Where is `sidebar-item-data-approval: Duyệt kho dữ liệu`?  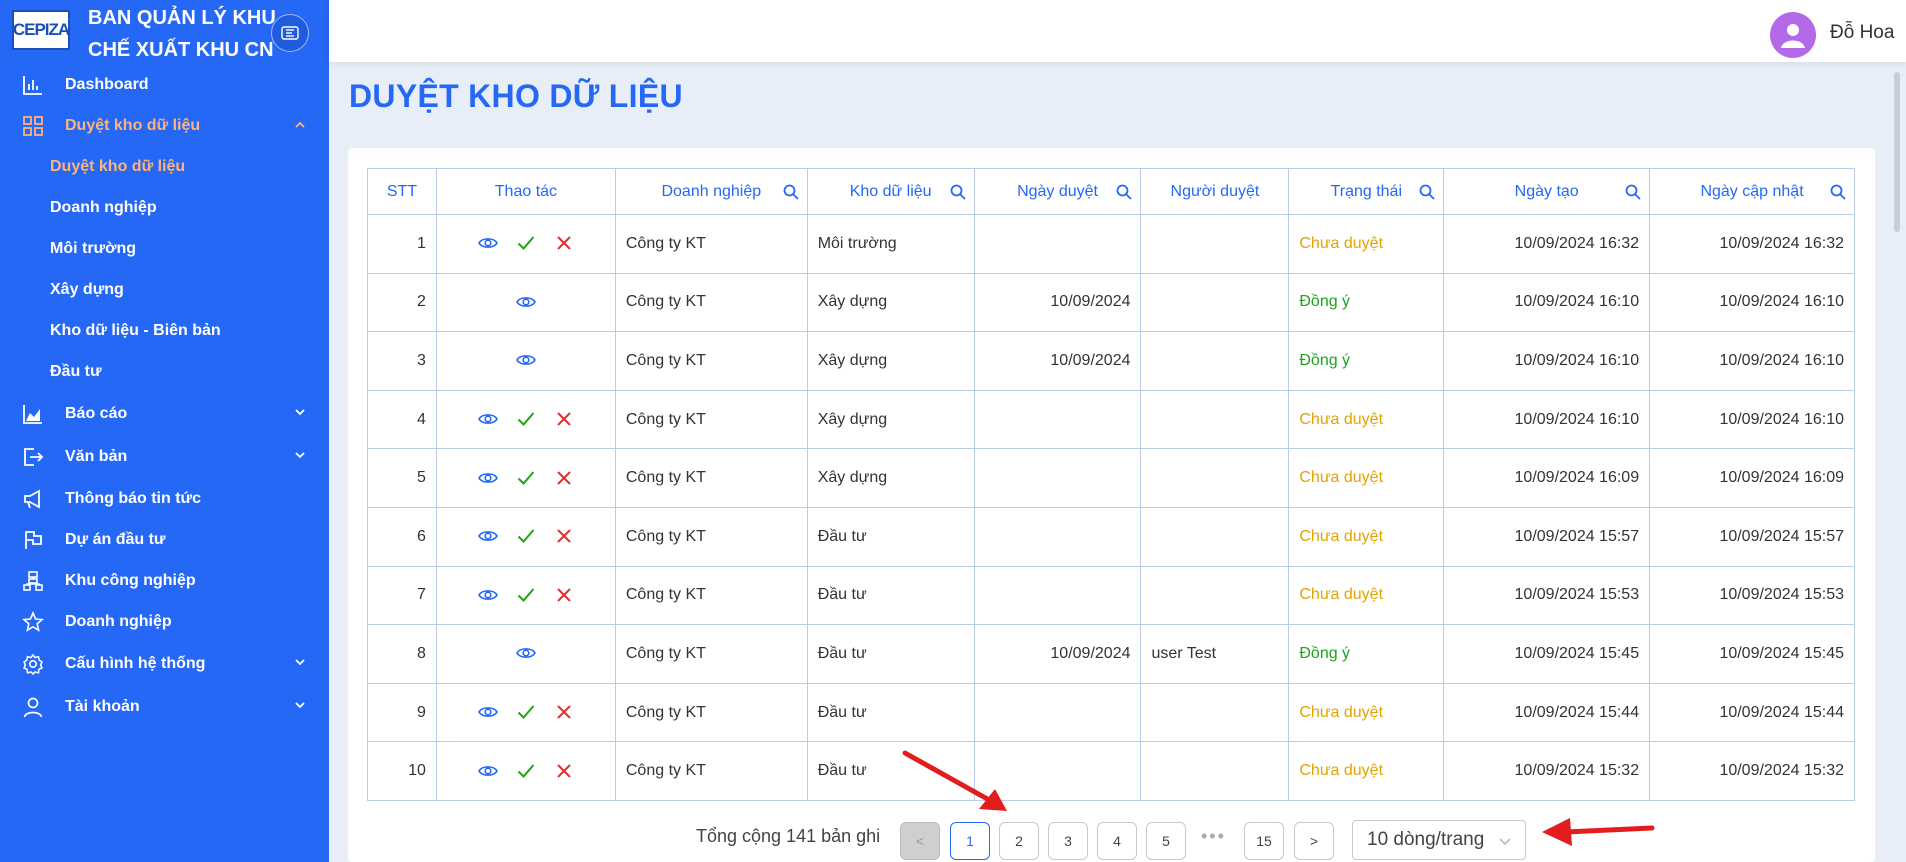 sidebar-item-data-approval: Duyệt kho dữ liệu is located at coordinates (164, 125).